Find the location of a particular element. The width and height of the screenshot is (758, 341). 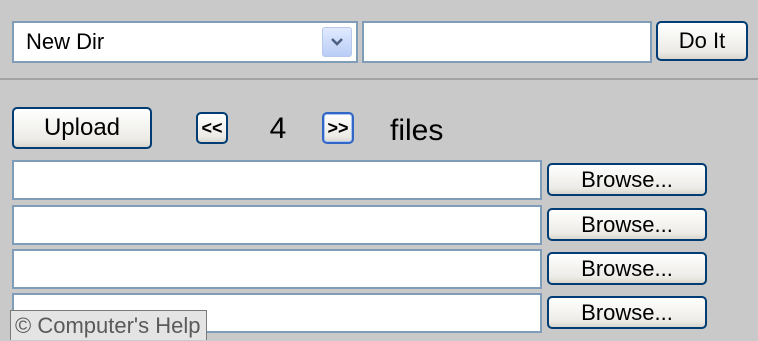

increase-files-button: >> is located at coordinates (338, 128).